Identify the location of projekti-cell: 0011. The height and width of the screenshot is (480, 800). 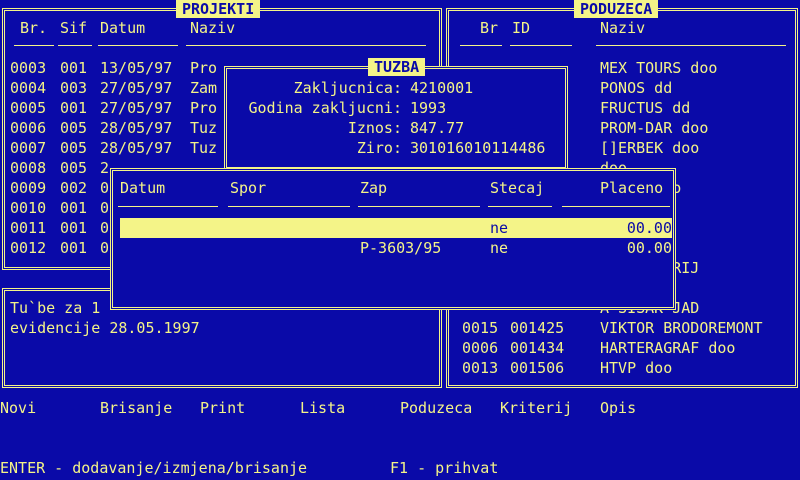
(28, 228).